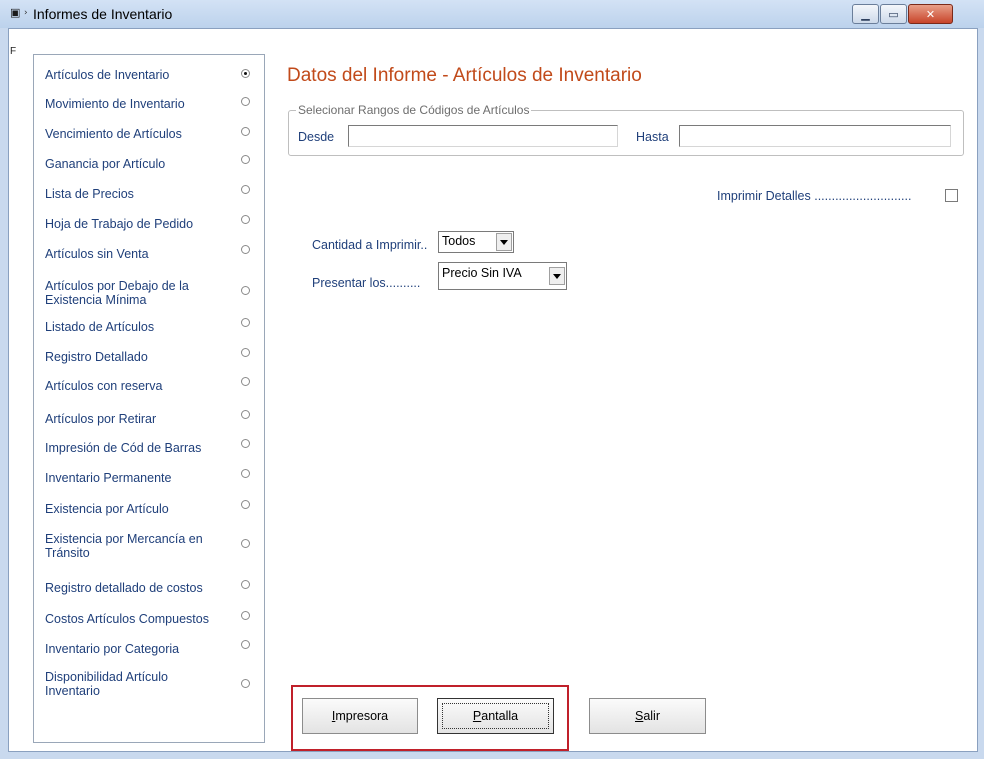  What do you see at coordinates (316, 137) in the screenshot?
I see `desde-label: Desde` at bounding box center [316, 137].